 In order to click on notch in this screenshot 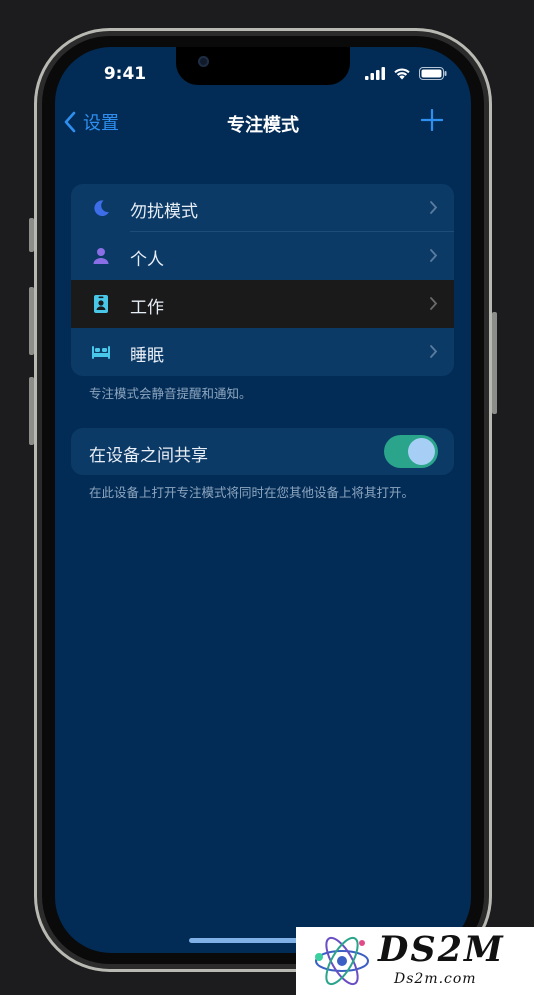, I will do `click(263, 66)`.